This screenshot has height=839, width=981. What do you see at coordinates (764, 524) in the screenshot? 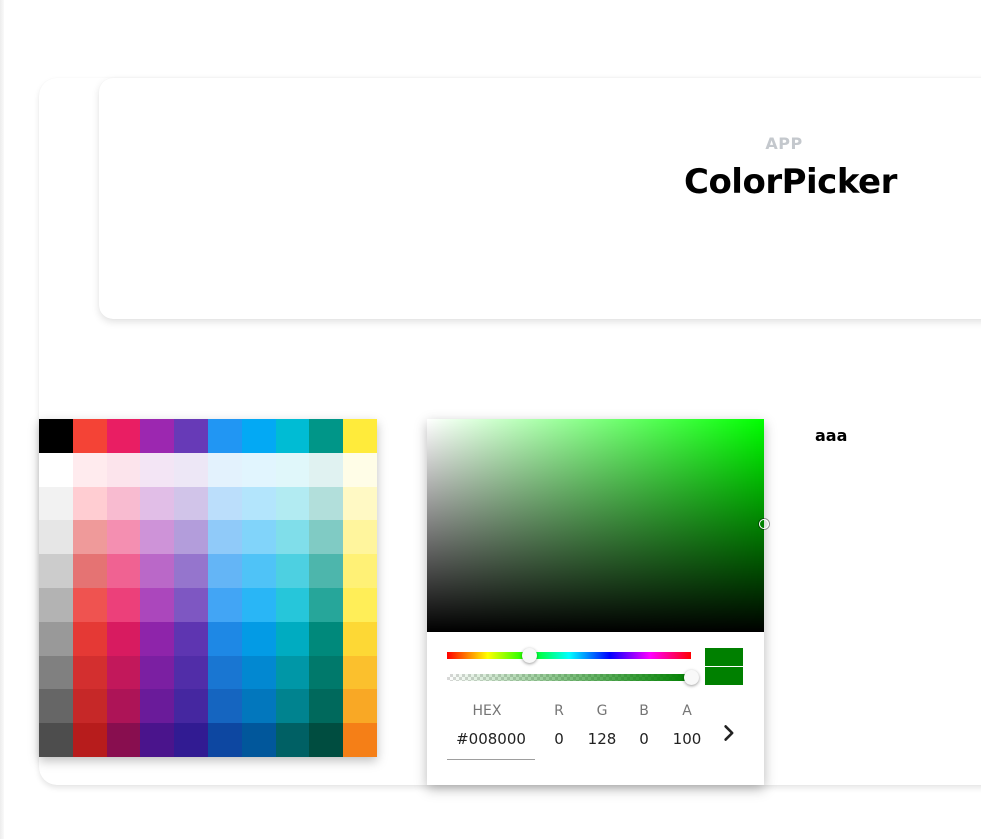
I see `saturation-value-cursor` at bounding box center [764, 524].